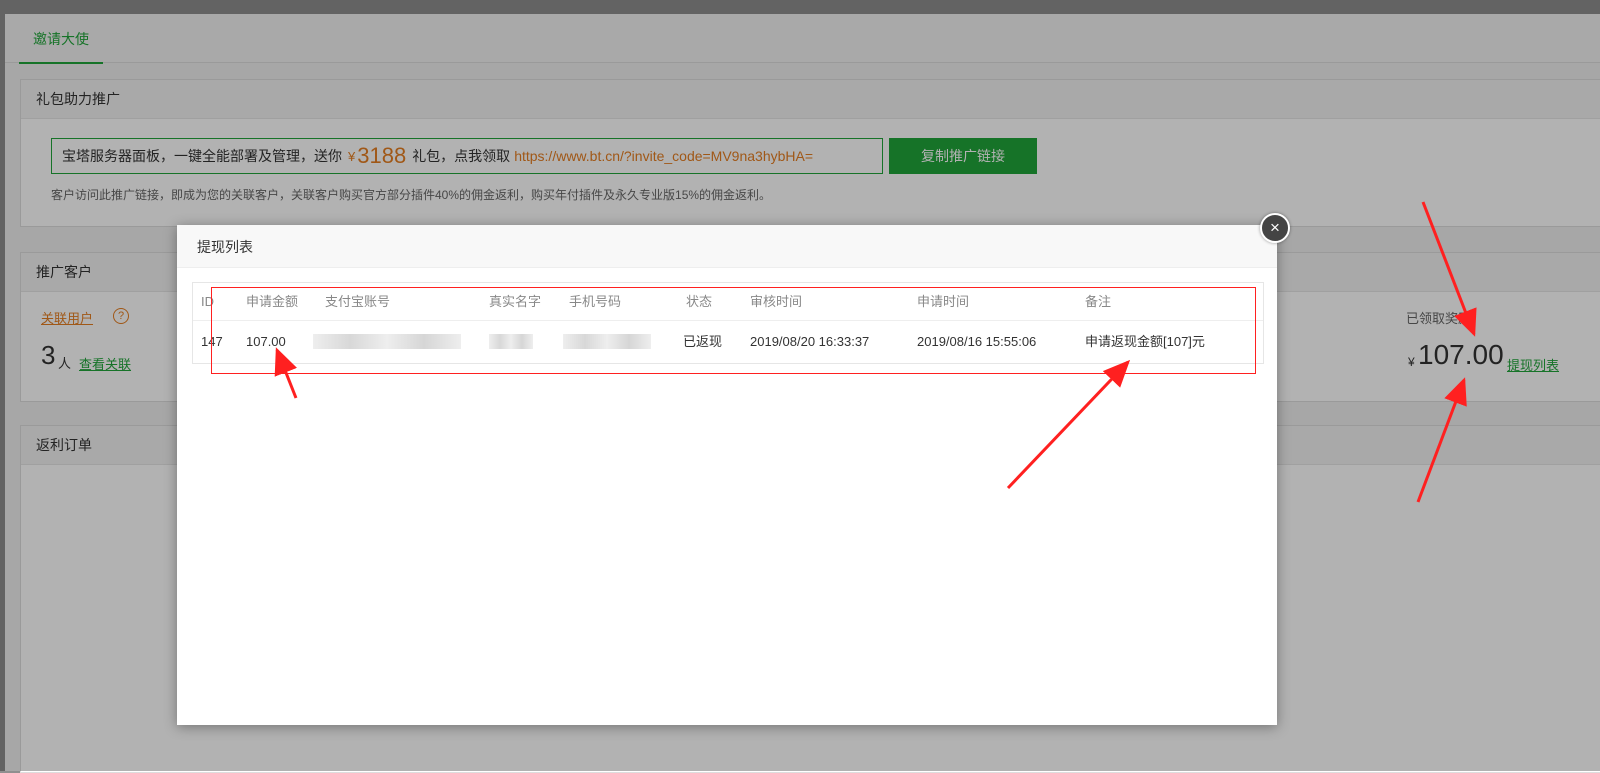  Describe the element at coordinates (1068, 424) in the screenshot. I see `arrow-annotation-remark` at that location.